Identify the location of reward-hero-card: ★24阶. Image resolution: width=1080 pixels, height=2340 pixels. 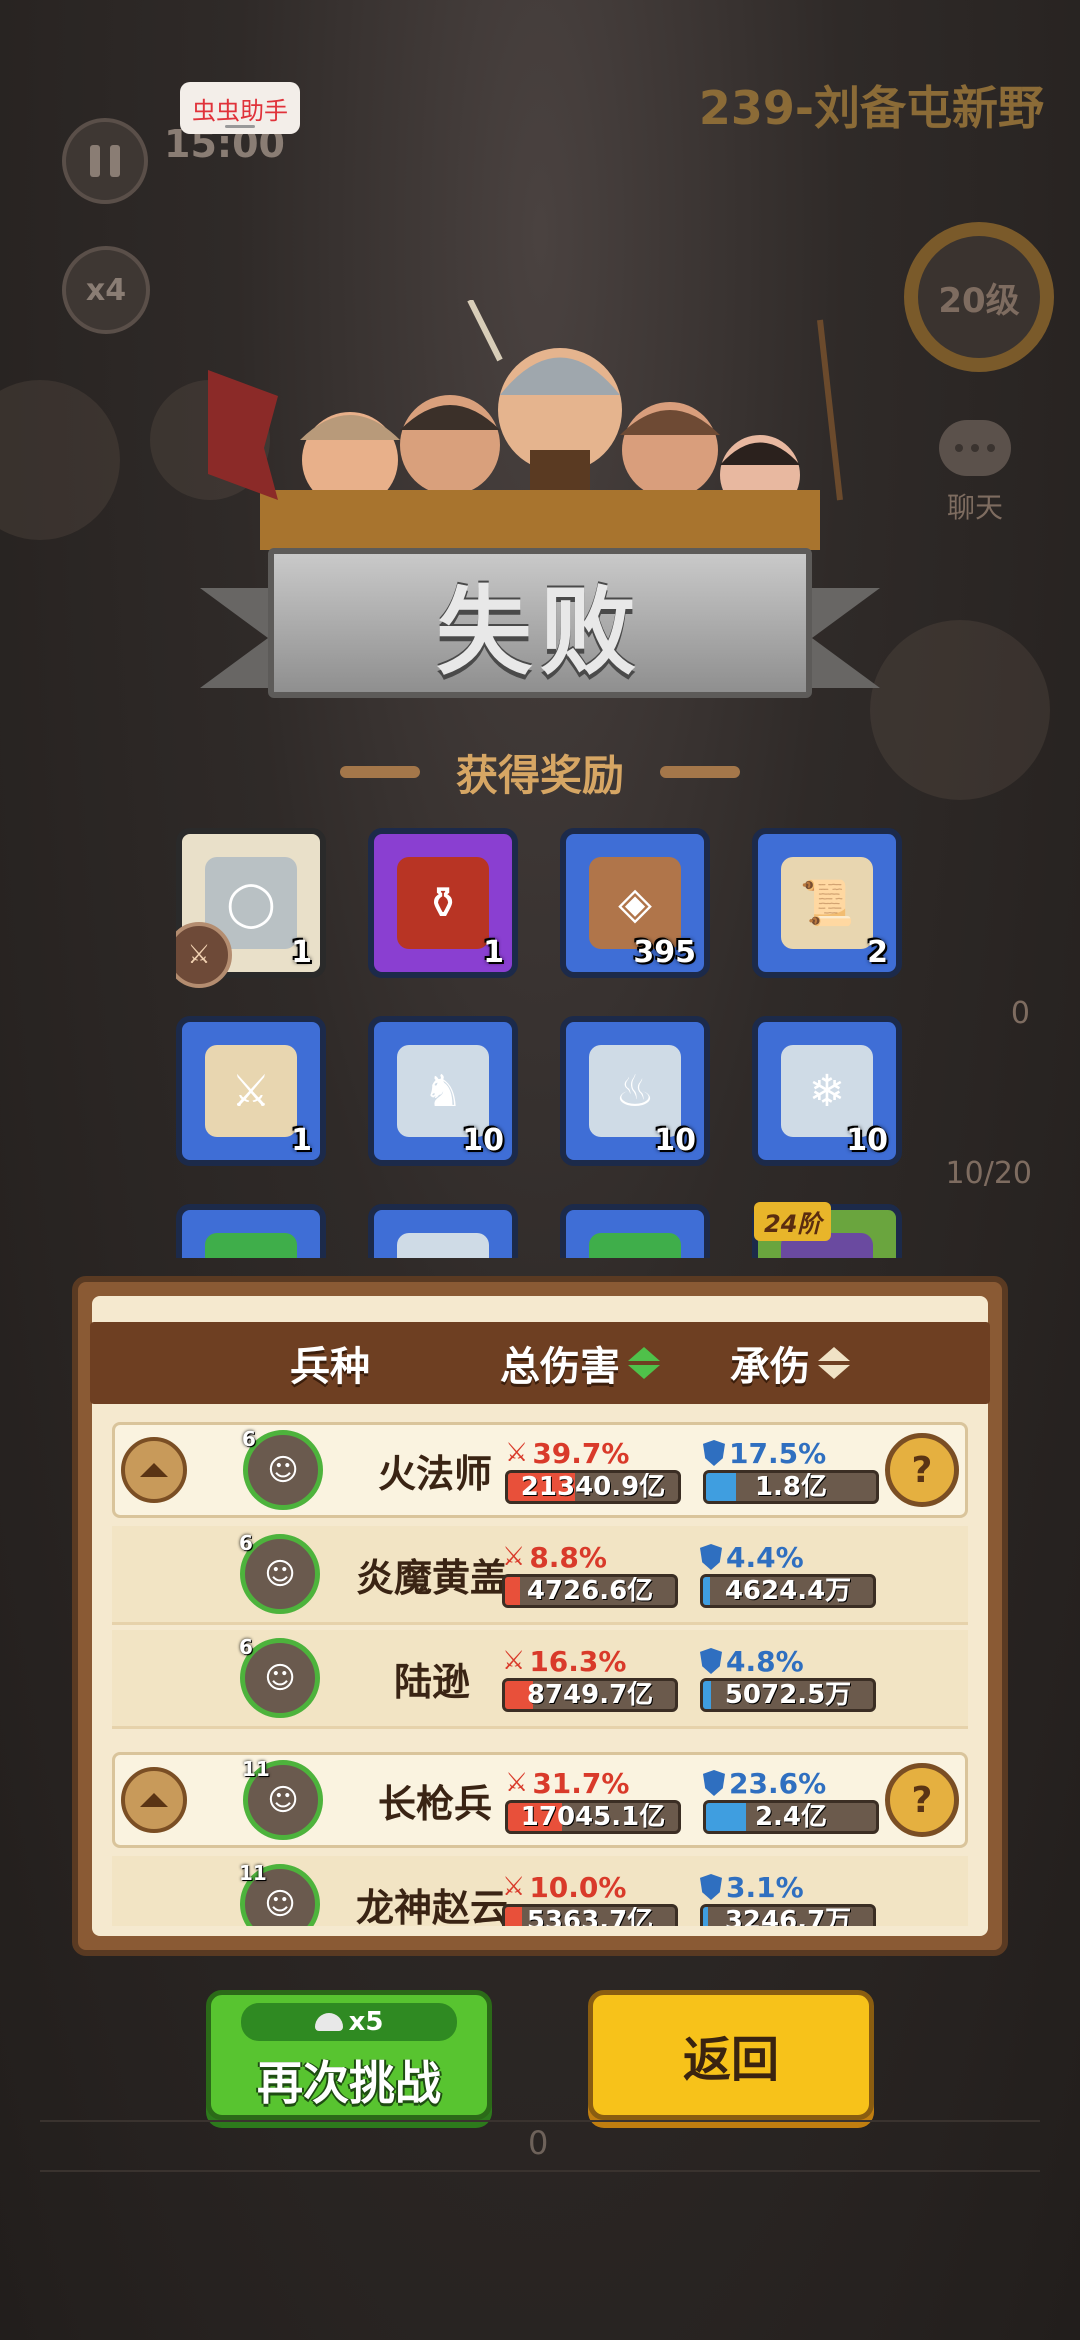
(827, 1230).